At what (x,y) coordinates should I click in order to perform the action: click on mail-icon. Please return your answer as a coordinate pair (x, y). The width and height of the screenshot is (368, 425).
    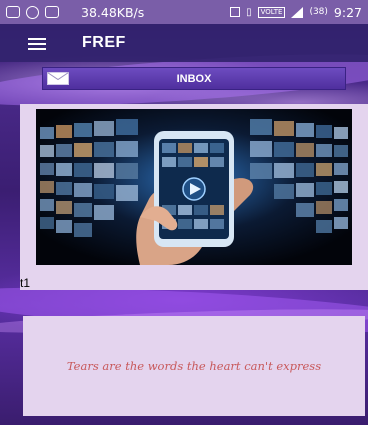
    Looking at the image, I should click on (58, 78).